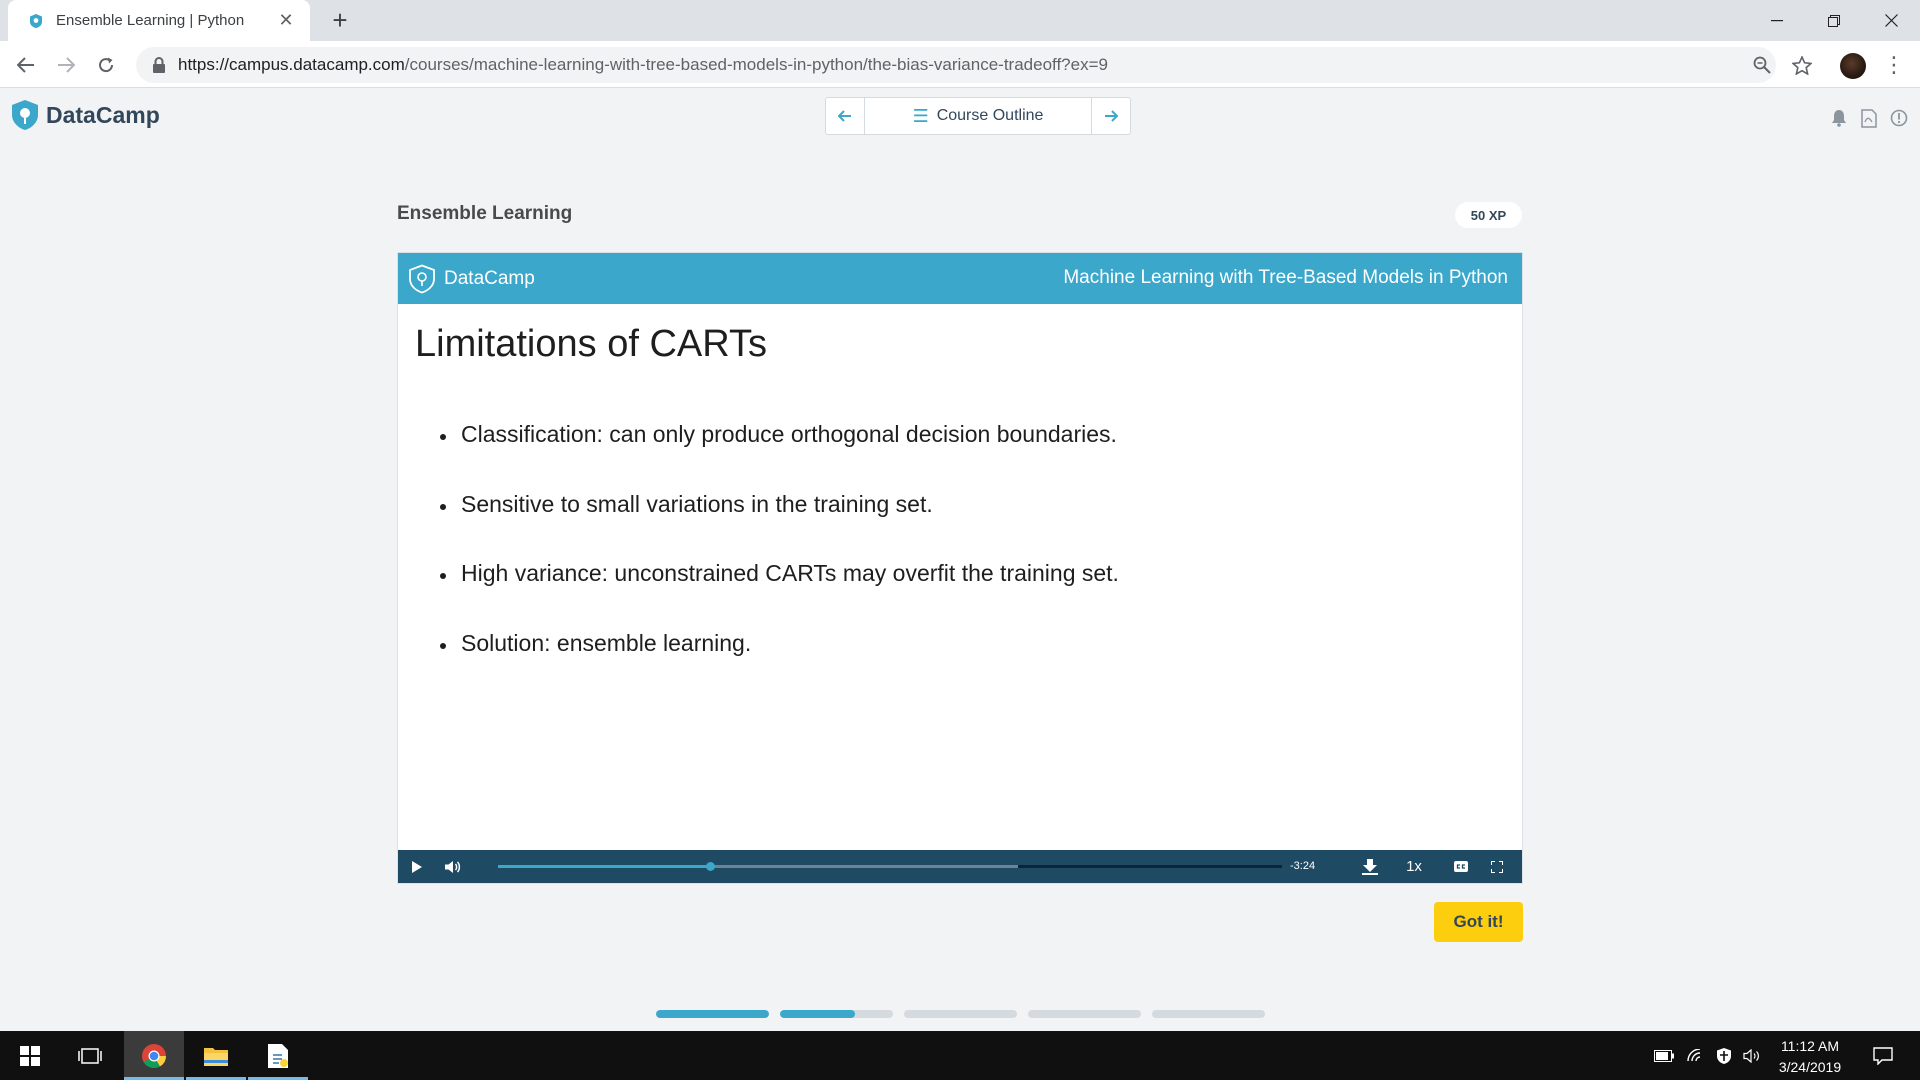 The width and height of the screenshot is (1920, 1080). I want to click on got-it-button: Got it!, so click(1478, 922).